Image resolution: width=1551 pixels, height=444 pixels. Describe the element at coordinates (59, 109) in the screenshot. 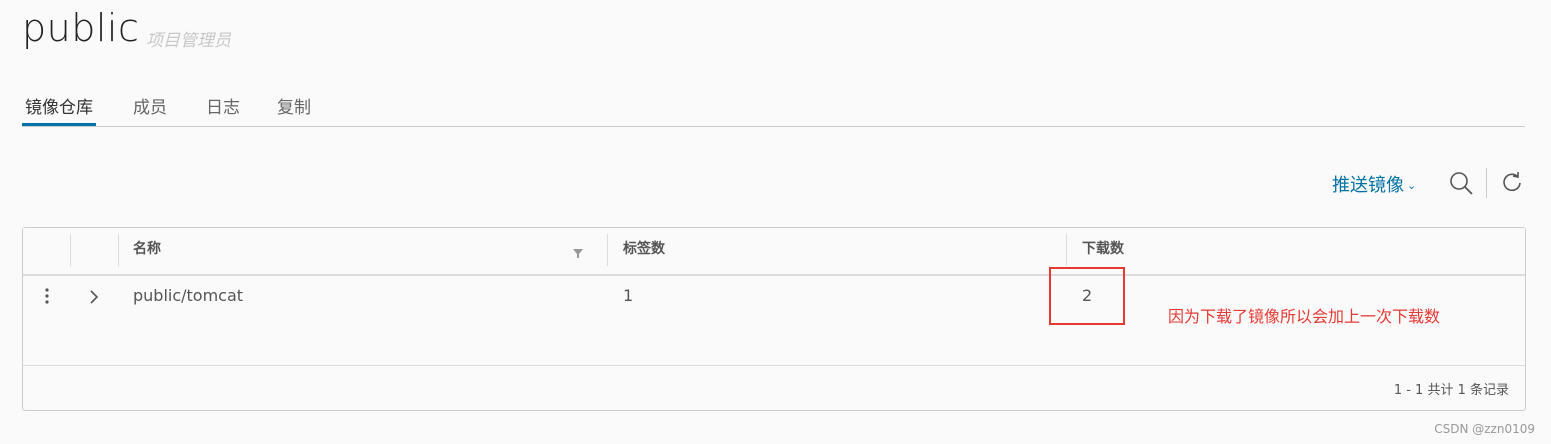

I see `tab-repositories: 镜像仓库` at that location.